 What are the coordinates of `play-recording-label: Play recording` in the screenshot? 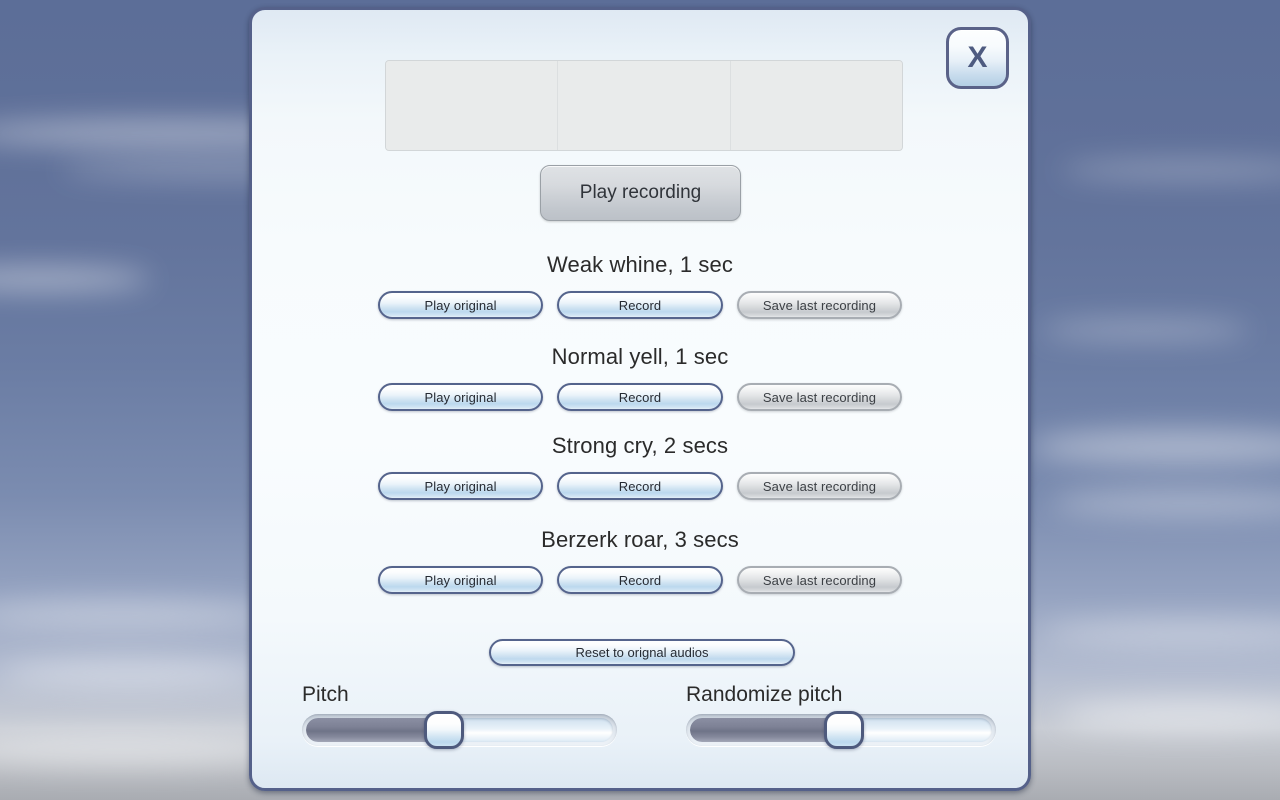 It's located at (640, 192).